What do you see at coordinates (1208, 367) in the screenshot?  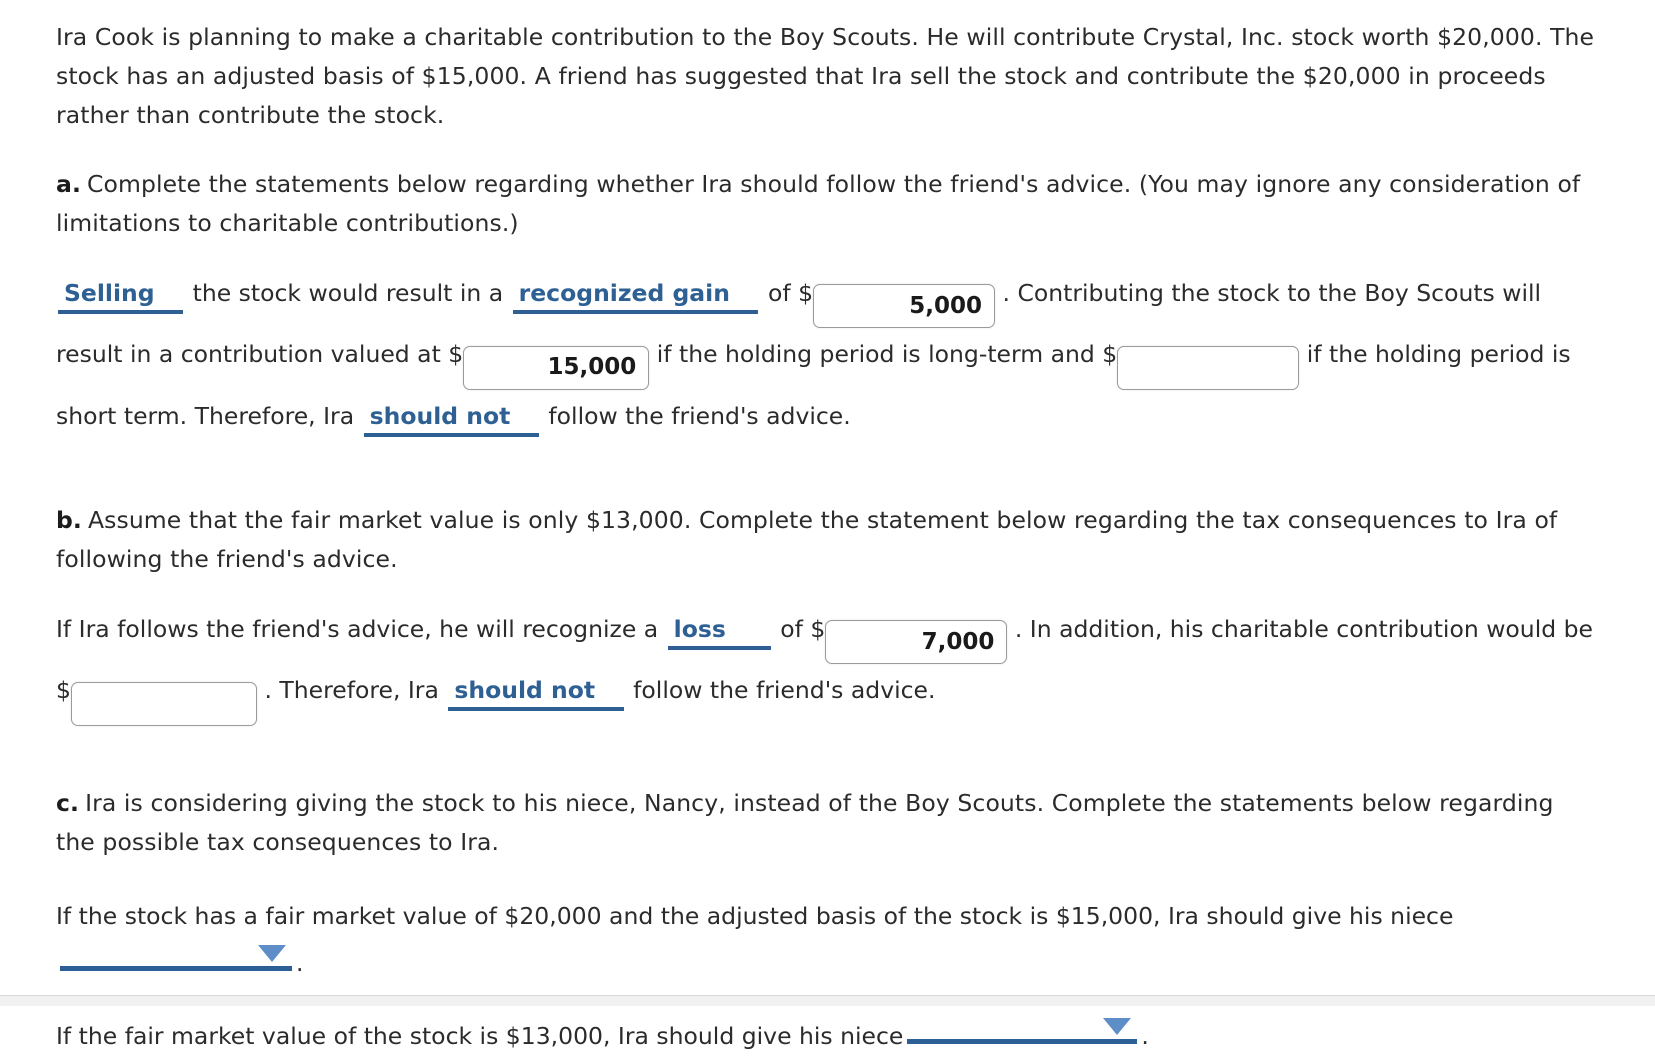 I see `input-contribution-short-term` at bounding box center [1208, 367].